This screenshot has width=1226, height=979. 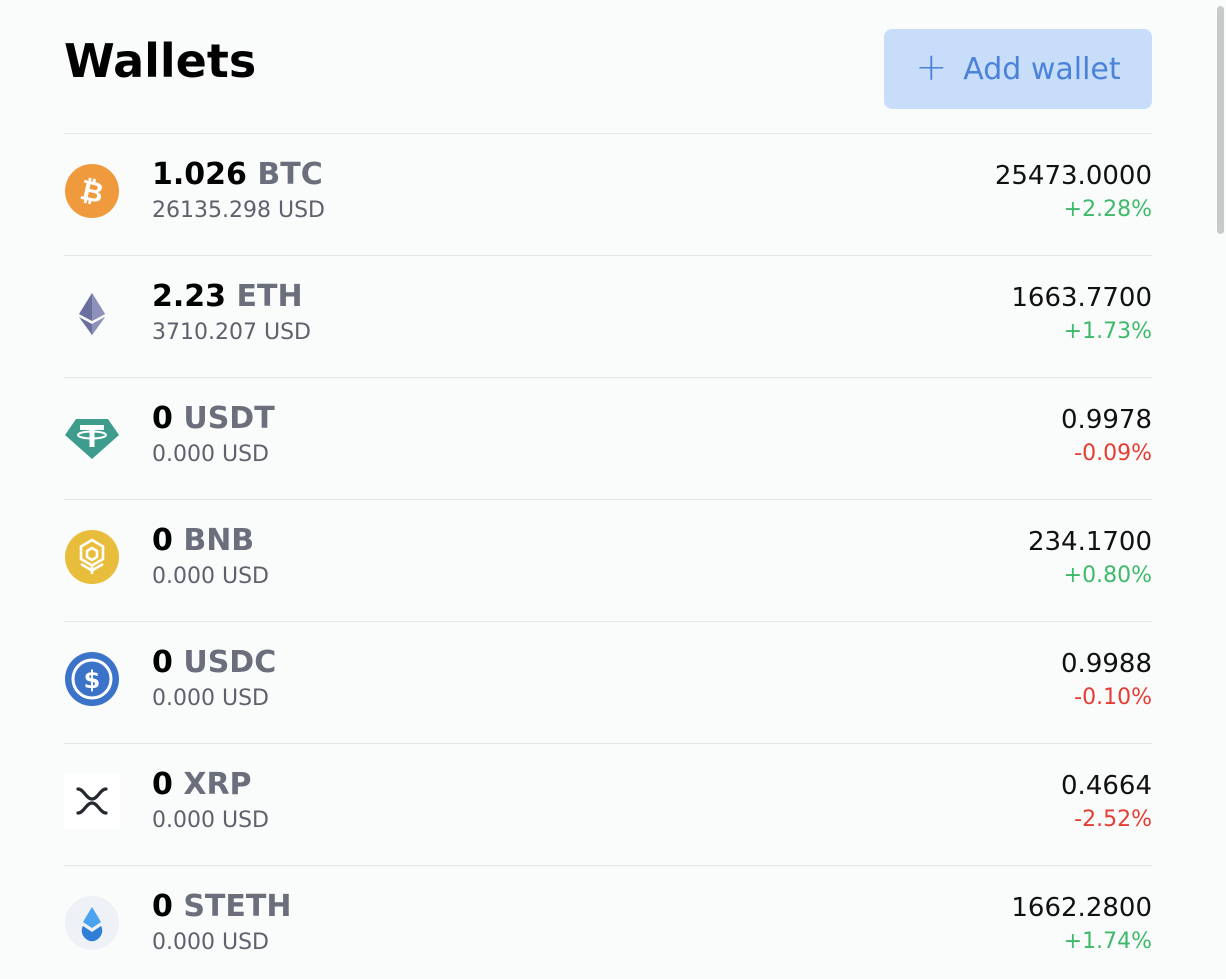 What do you see at coordinates (1107, 941) in the screenshot?
I see `wallet-change: +1.74%` at bounding box center [1107, 941].